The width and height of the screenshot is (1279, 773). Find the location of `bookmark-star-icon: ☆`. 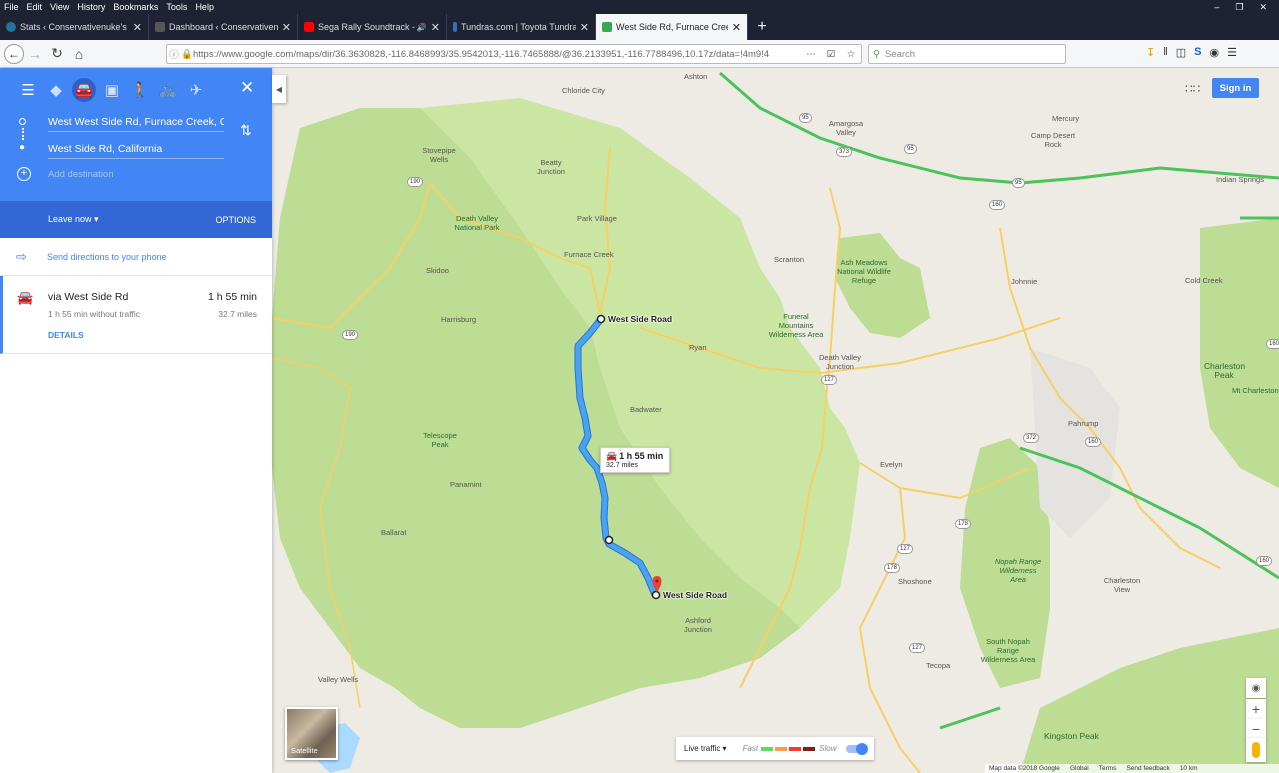

bookmark-star-icon: ☆ is located at coordinates (851, 54).